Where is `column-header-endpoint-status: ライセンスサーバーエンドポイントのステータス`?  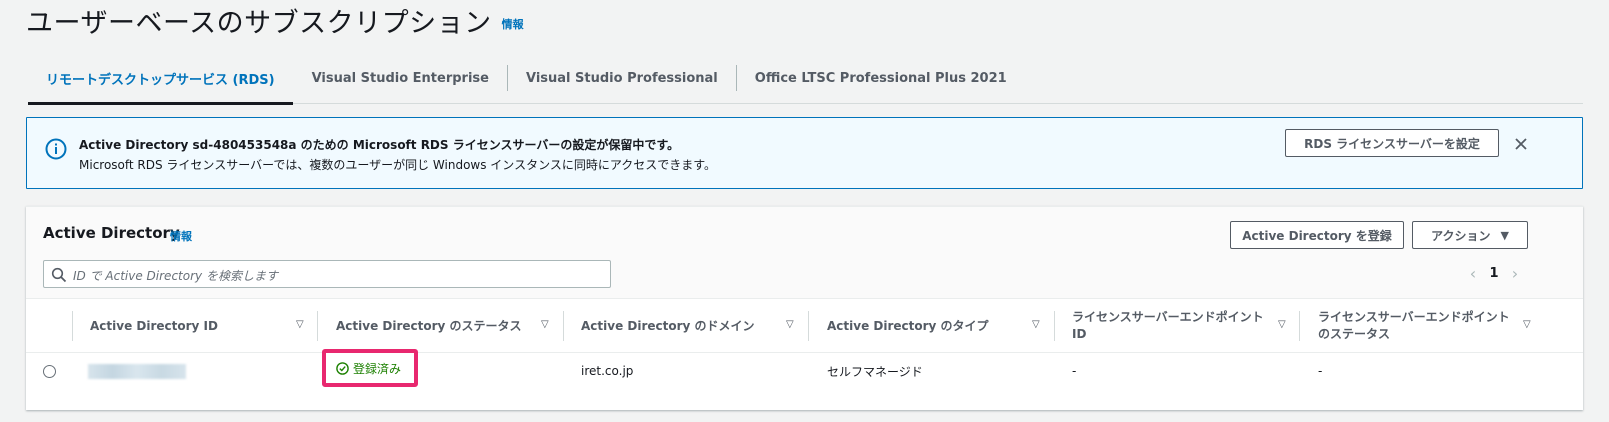 column-header-endpoint-status: ライセンスサーバーエンドポイントのステータス is located at coordinates (1418, 326).